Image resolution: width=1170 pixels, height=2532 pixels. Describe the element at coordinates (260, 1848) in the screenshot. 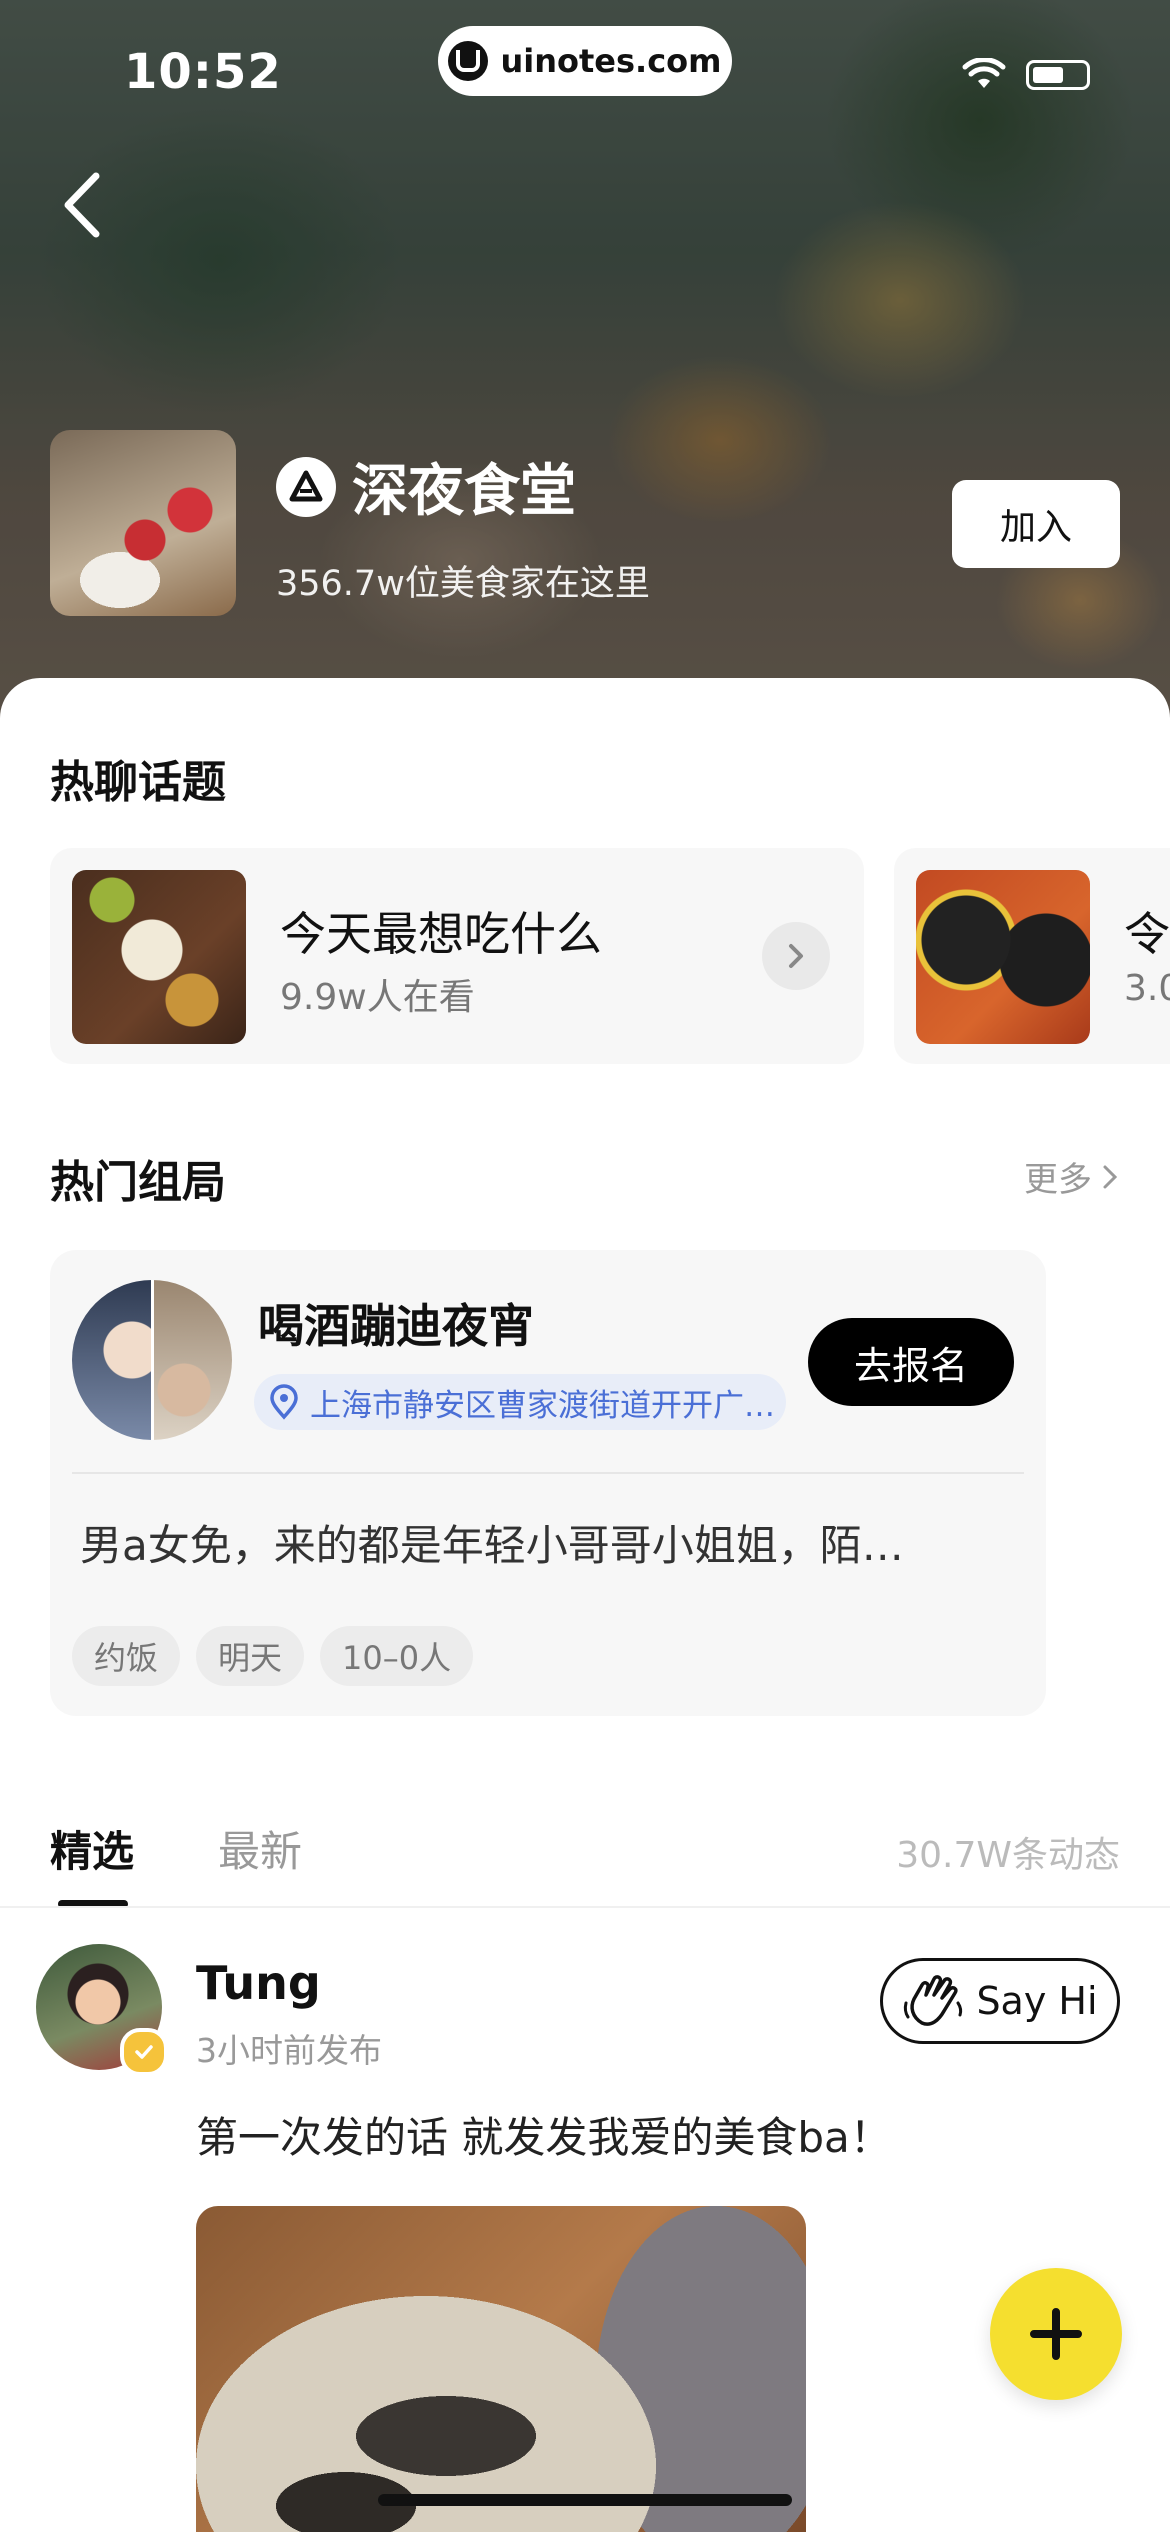

I see `tab-latest: 最新` at that location.